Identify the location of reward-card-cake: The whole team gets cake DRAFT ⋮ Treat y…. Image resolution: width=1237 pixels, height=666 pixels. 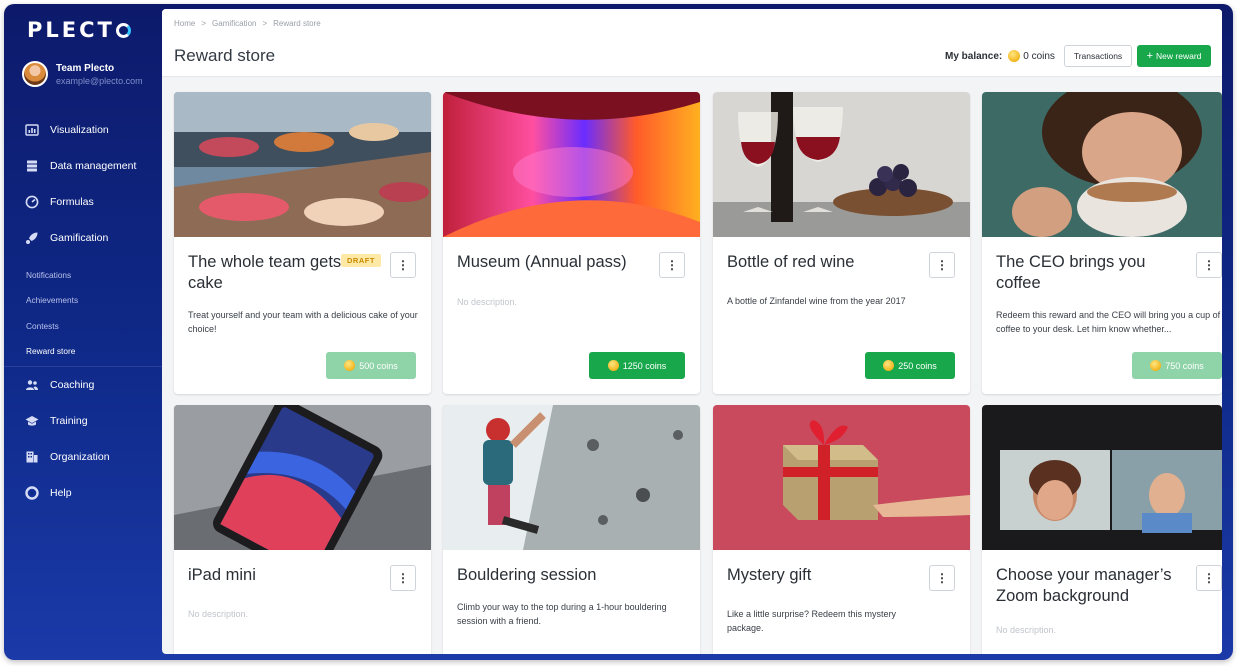
(302, 243).